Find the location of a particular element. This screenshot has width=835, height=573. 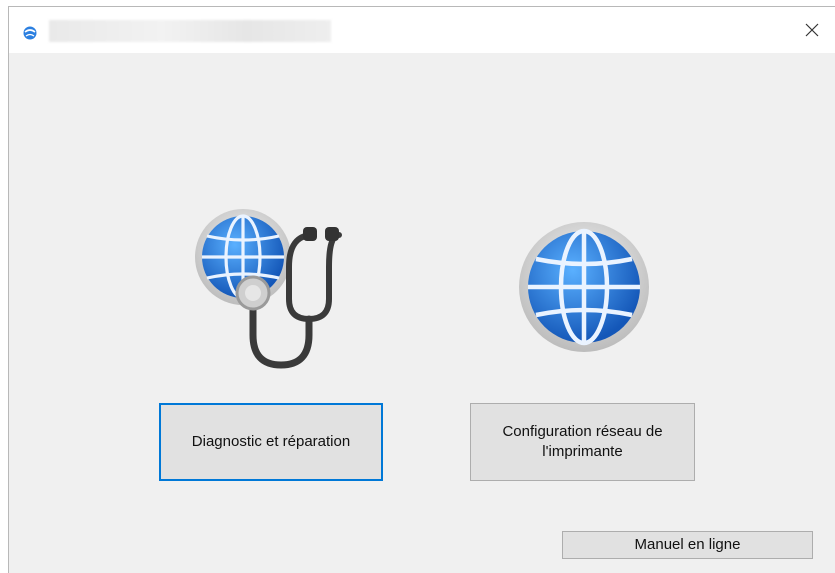

online-manual-label: Manuel en ligne is located at coordinates (687, 544).